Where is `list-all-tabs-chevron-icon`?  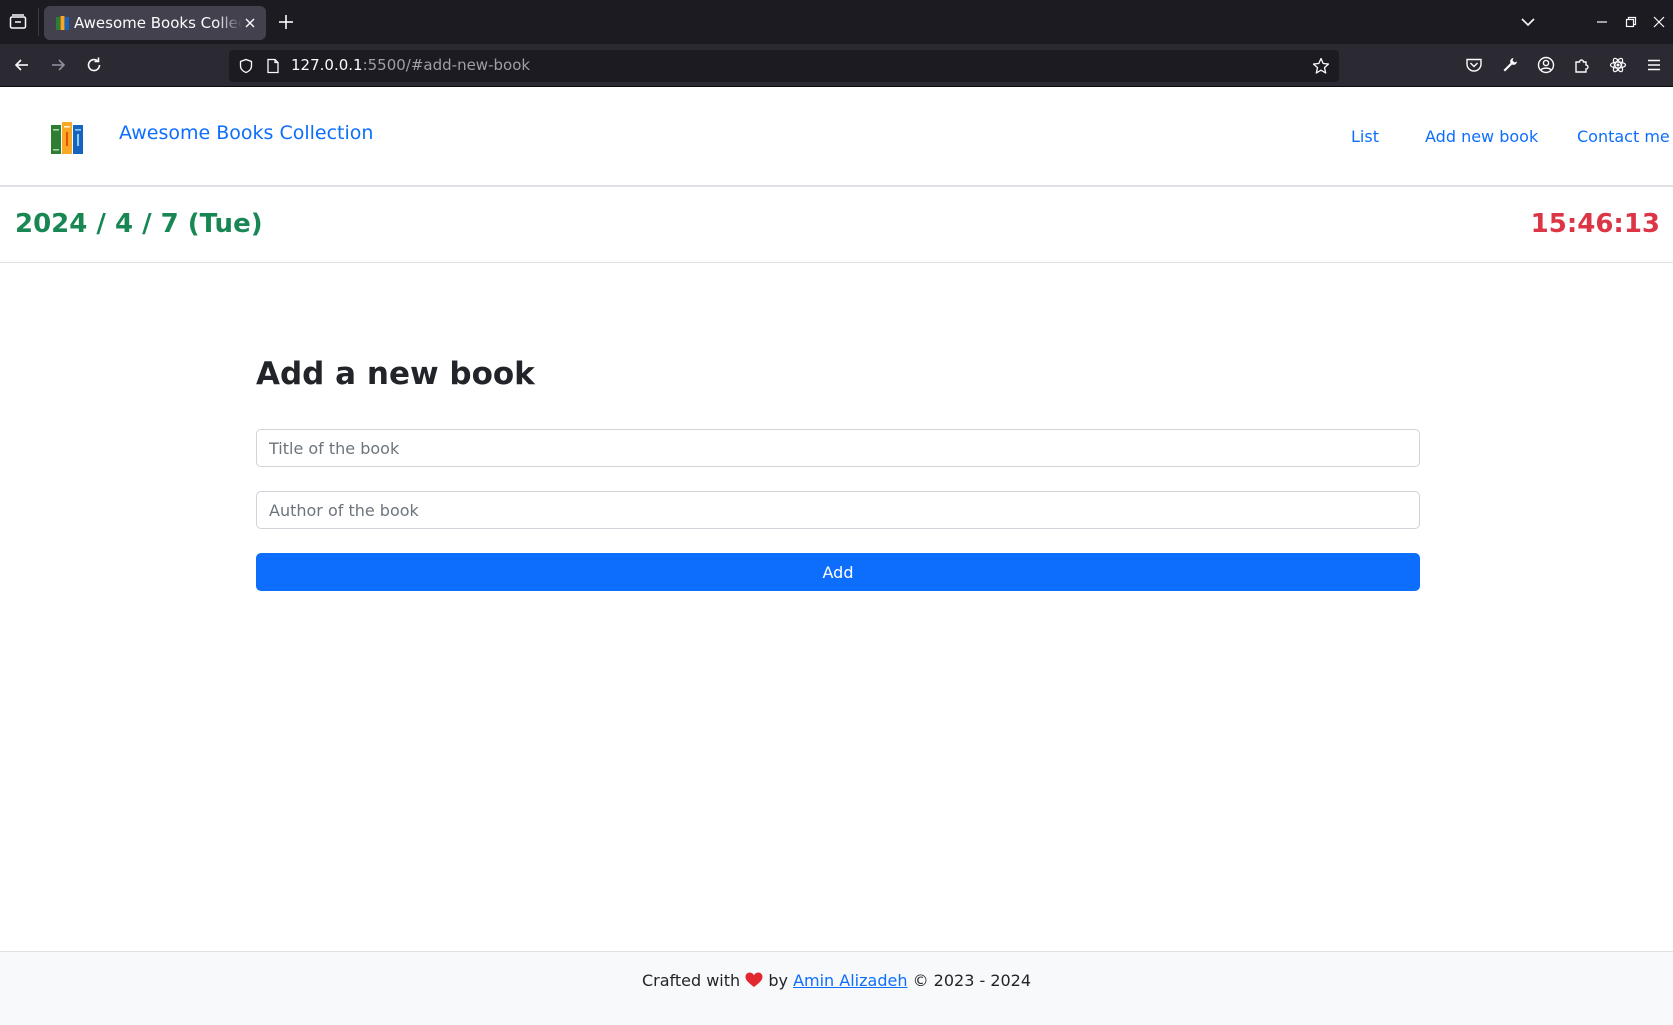
list-all-tabs-chevron-icon is located at coordinates (1528, 22).